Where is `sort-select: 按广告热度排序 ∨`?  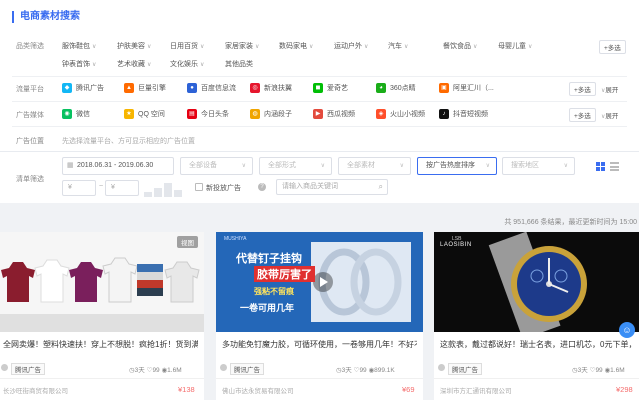 sort-select: 按广告热度排序 ∨ is located at coordinates (457, 166).